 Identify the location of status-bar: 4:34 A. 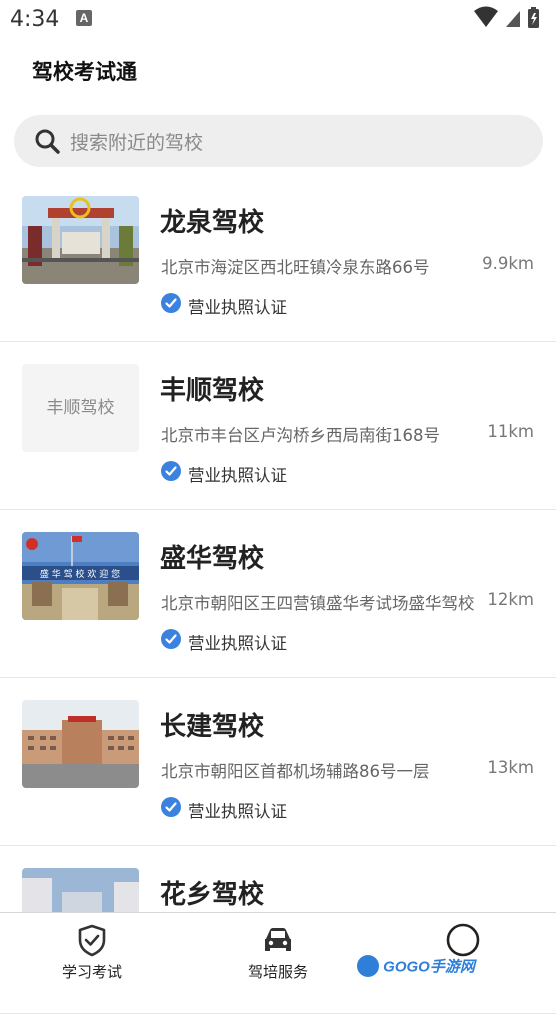
(278, 19).